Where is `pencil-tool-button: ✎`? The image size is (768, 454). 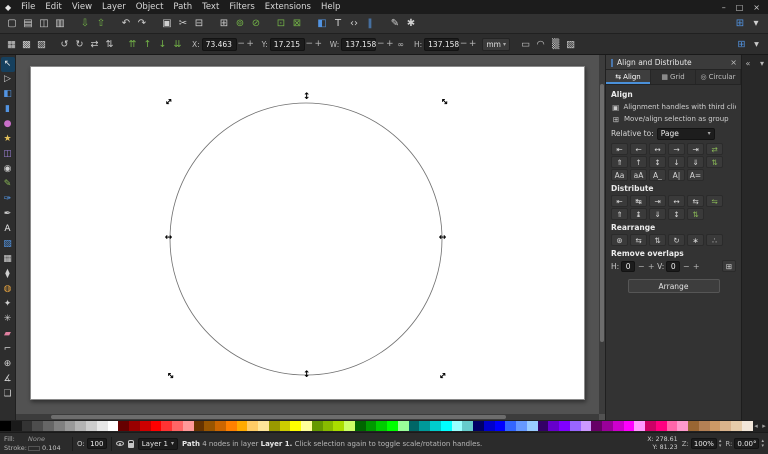 pencil-tool-button: ✎ is located at coordinates (8, 184).